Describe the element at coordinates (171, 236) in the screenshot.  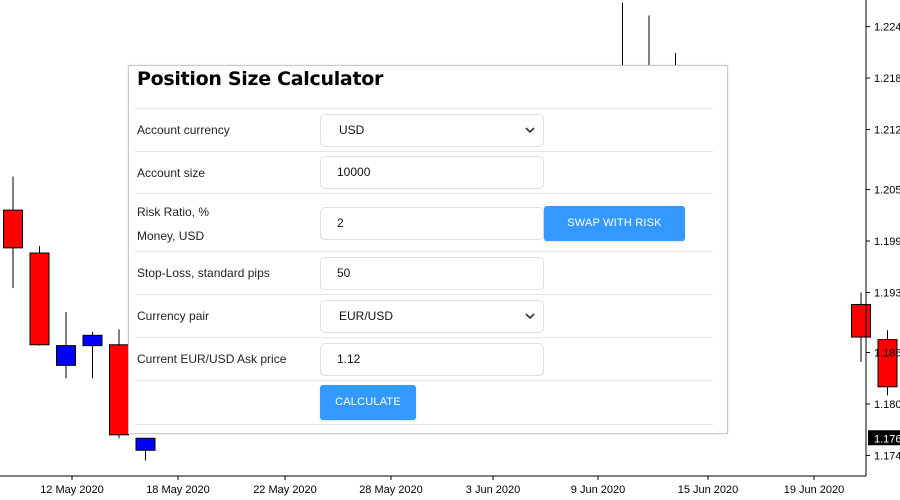
I see `risk-money-label: Money, USD` at that location.